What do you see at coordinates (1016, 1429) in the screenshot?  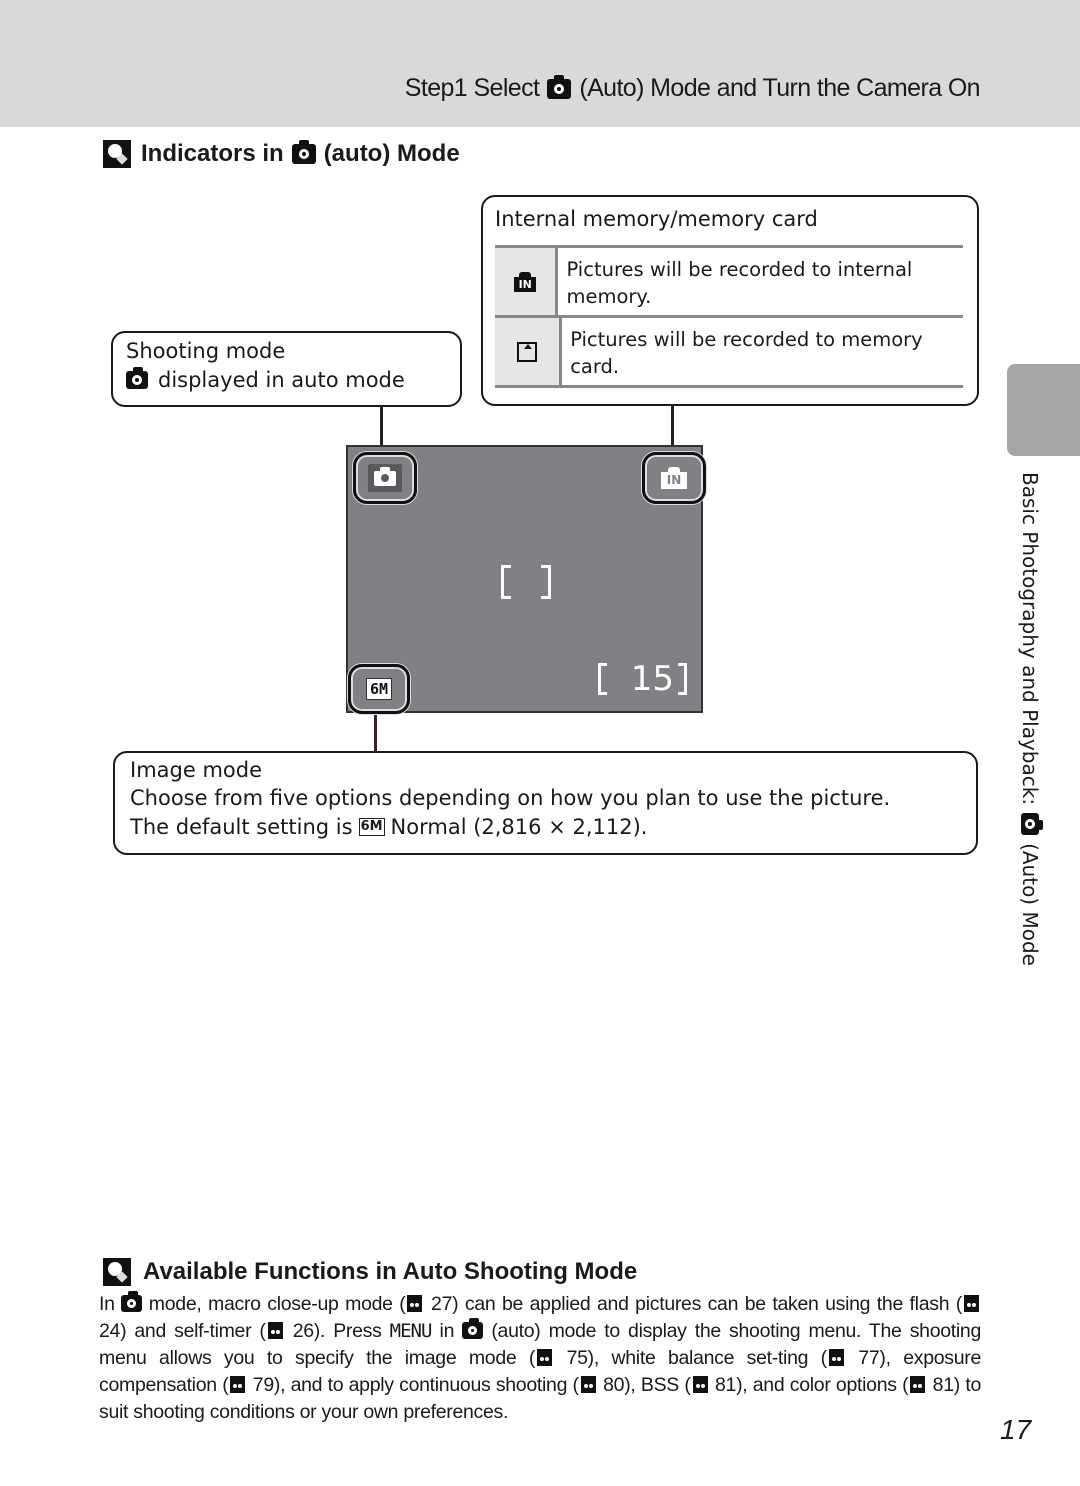 I see `page-number: 17` at bounding box center [1016, 1429].